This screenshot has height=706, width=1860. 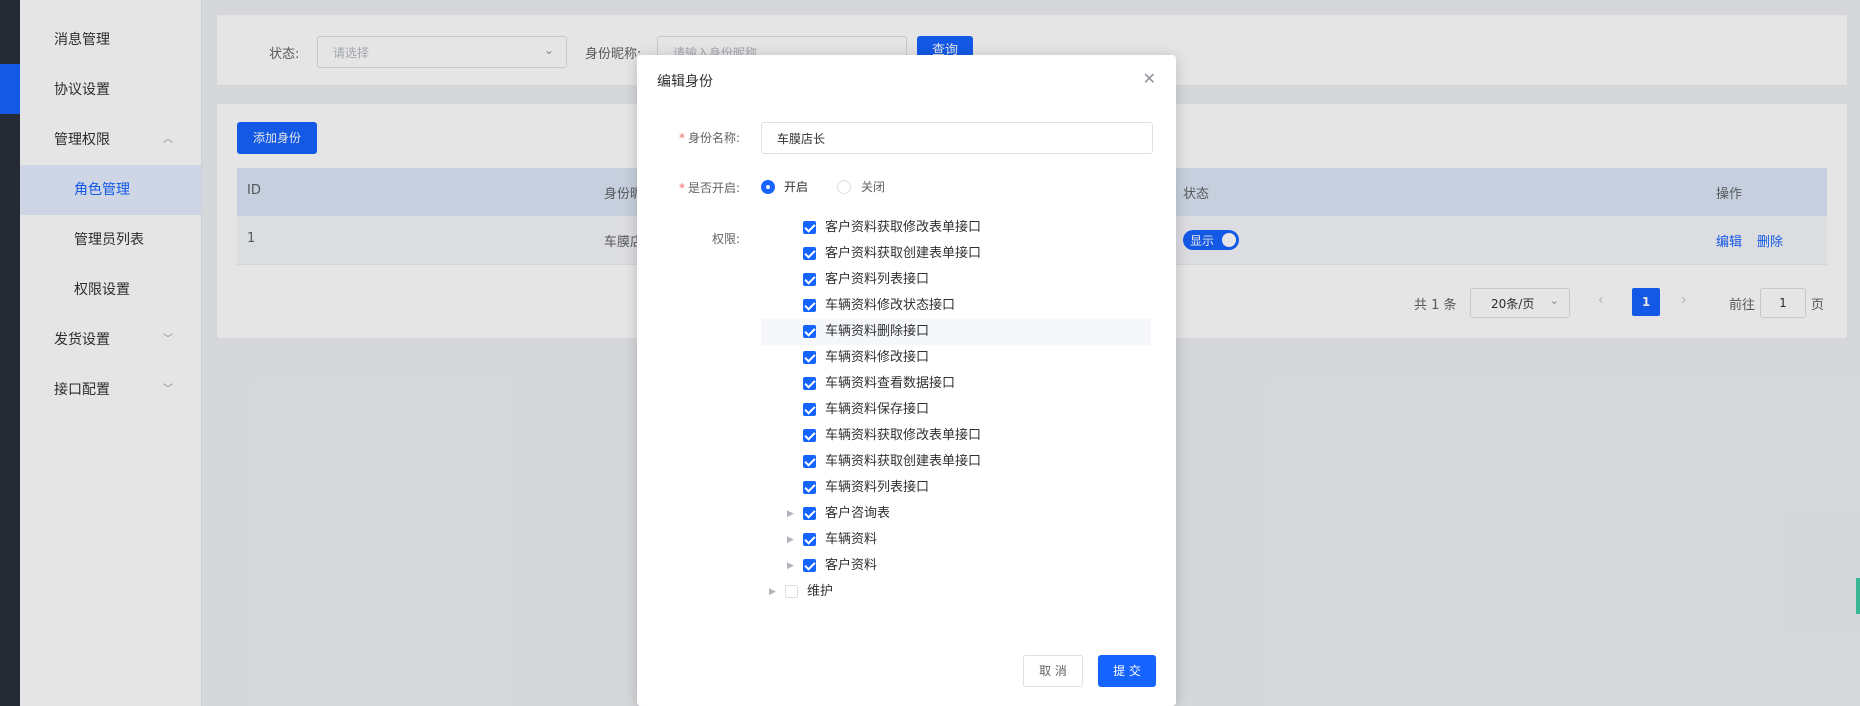 I want to click on permission-tree-node: ▶ 客户资料, so click(x=956, y=566).